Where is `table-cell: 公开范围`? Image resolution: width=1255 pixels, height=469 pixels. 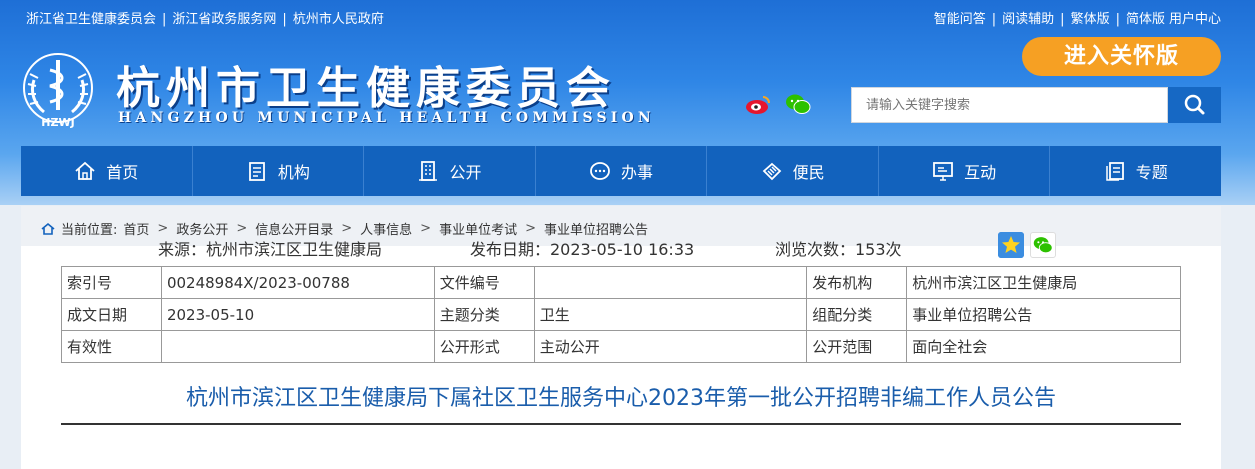 table-cell: 公开范围 is located at coordinates (857, 346).